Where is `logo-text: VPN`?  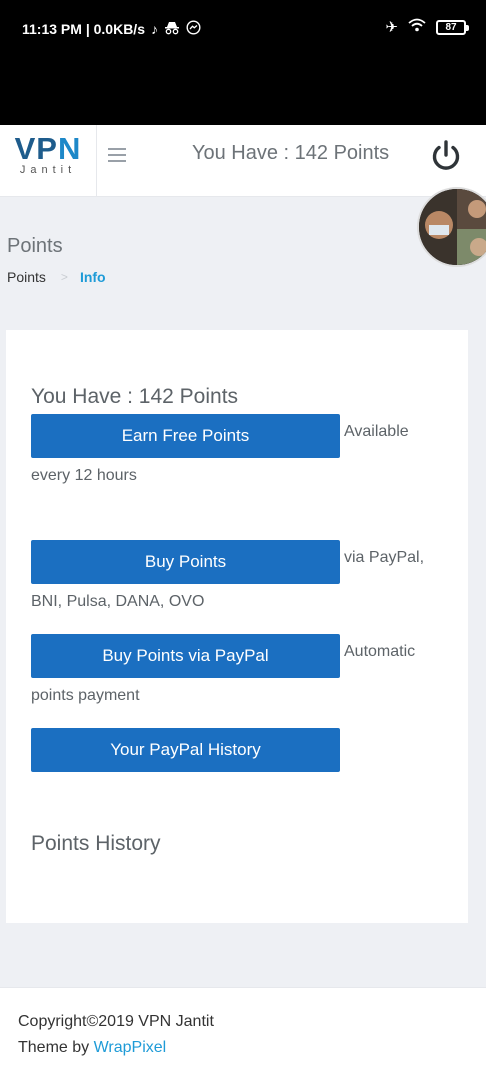 logo-text: VPN is located at coordinates (48, 149).